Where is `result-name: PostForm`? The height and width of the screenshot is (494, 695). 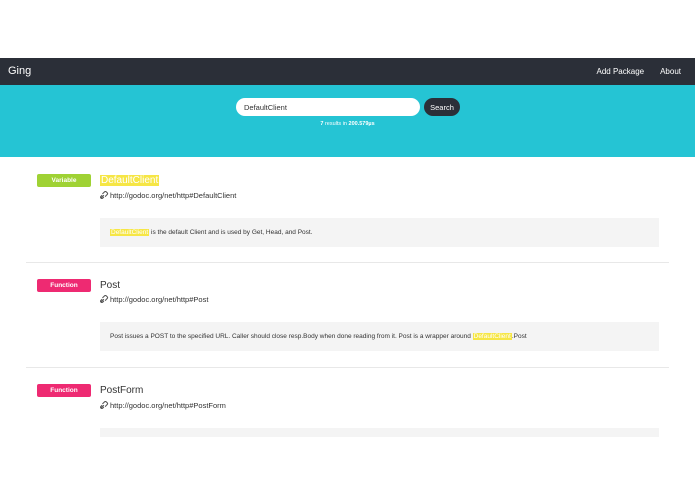 result-name: PostForm is located at coordinates (121, 390).